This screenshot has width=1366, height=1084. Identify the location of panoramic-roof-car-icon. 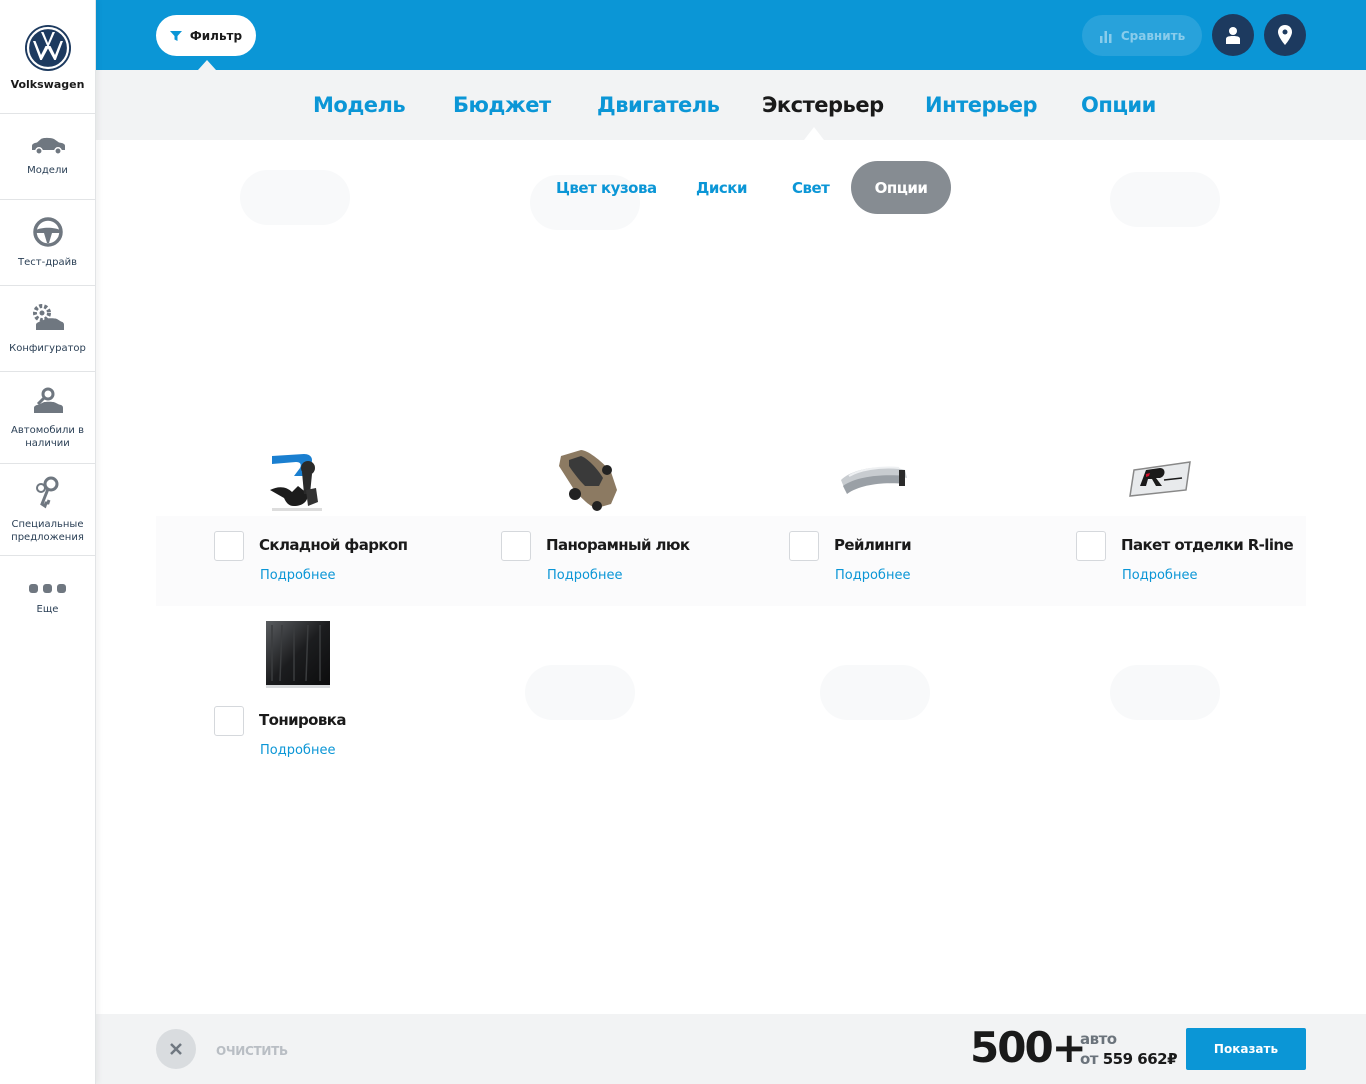
(588, 480).